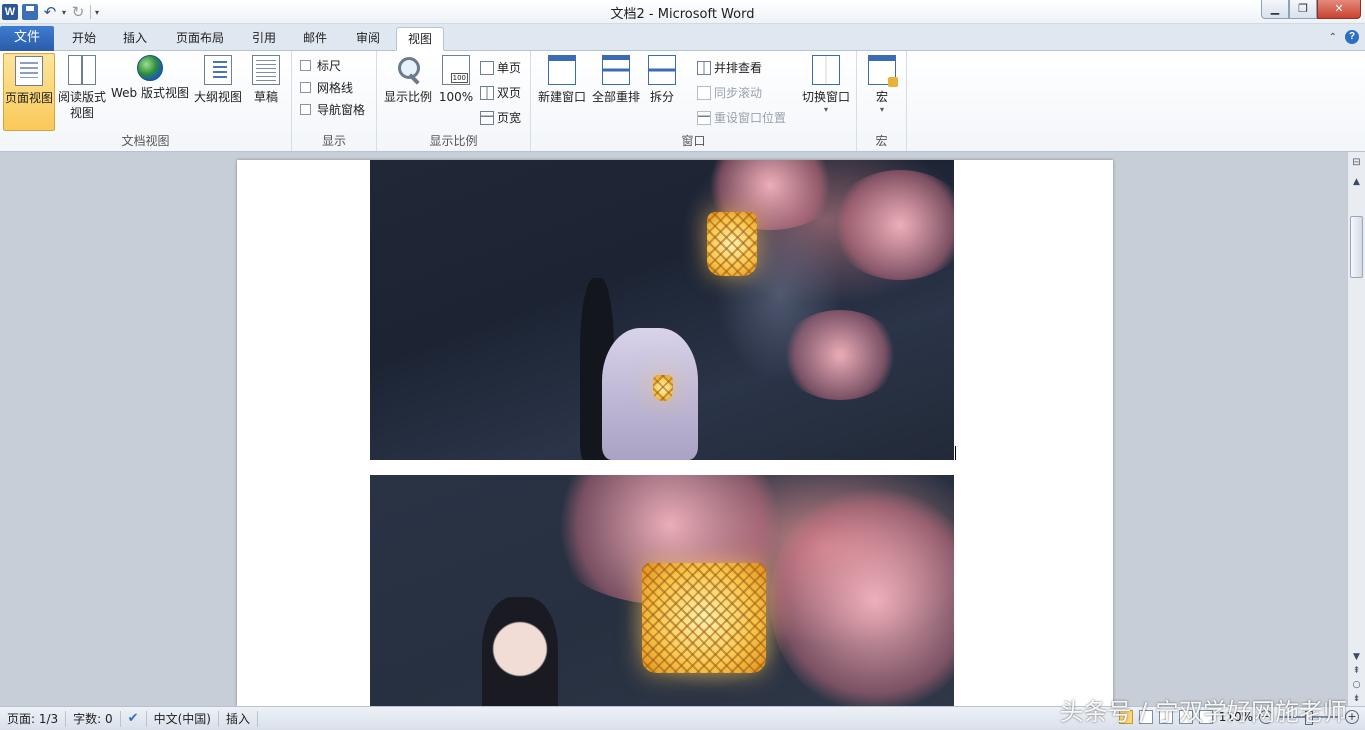 The height and width of the screenshot is (730, 1365). Describe the element at coordinates (456, 92) in the screenshot. I see `zoom-100-button: 100%` at that location.